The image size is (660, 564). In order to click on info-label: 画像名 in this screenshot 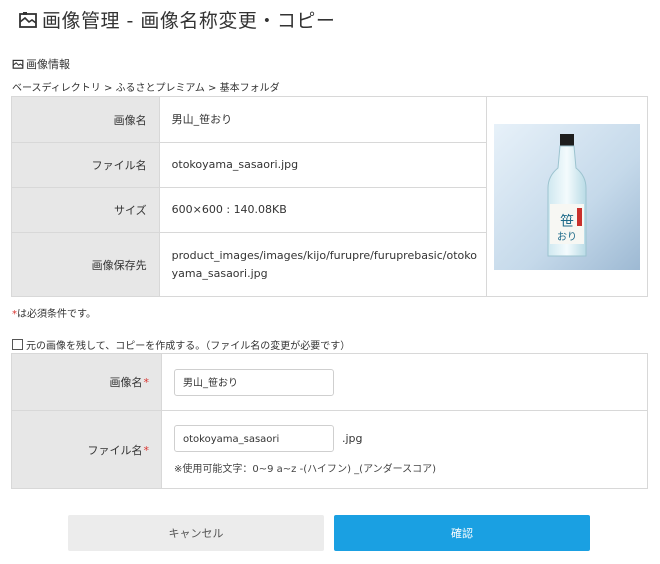, I will do `click(85, 119)`.